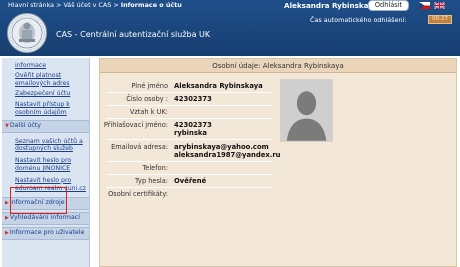  I want to click on value-email-primary: arybinskaya@yahoo.com, so click(221, 147).